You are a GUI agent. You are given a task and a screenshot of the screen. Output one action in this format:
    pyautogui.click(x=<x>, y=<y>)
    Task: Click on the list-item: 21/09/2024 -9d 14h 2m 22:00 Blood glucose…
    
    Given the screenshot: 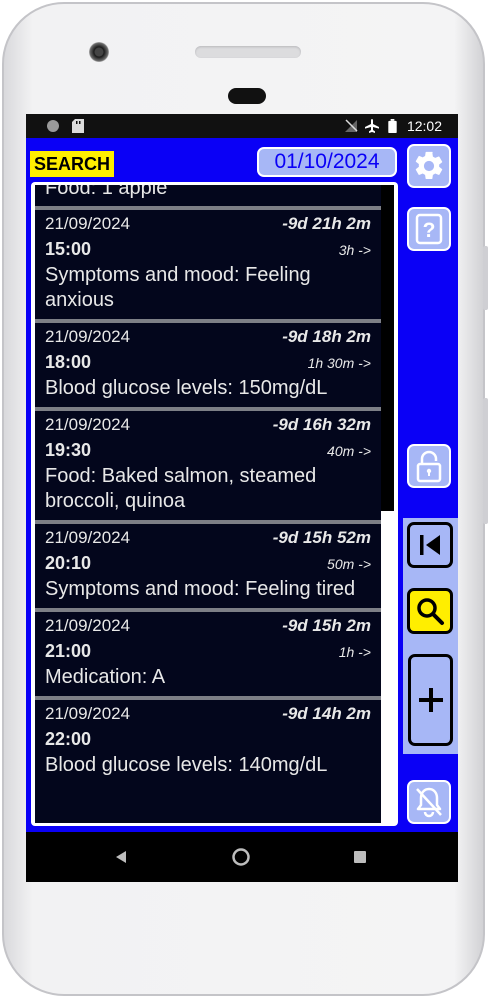 What is the action you would take?
    pyautogui.click(x=208, y=740)
    